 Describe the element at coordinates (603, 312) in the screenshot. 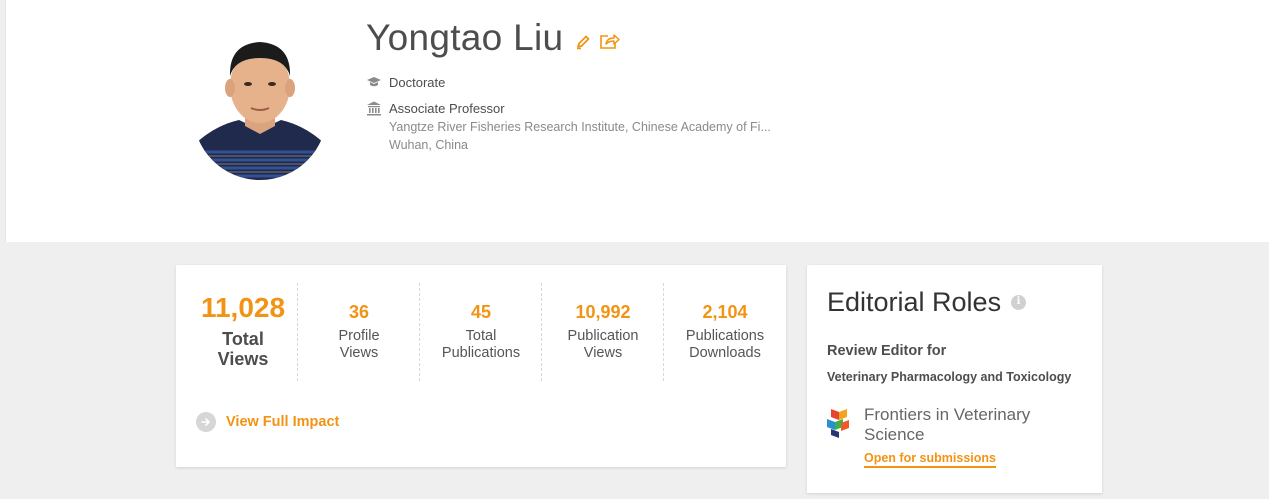

I see `stat-value: 10,992` at that location.